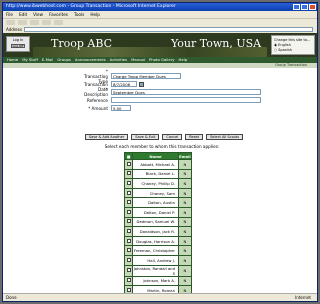 Image resolution: width=320 pixels, height=304 pixels. What do you see at coordinates (216, 43) in the screenshot?
I see `town-name: Your Town, USA` at bounding box center [216, 43].